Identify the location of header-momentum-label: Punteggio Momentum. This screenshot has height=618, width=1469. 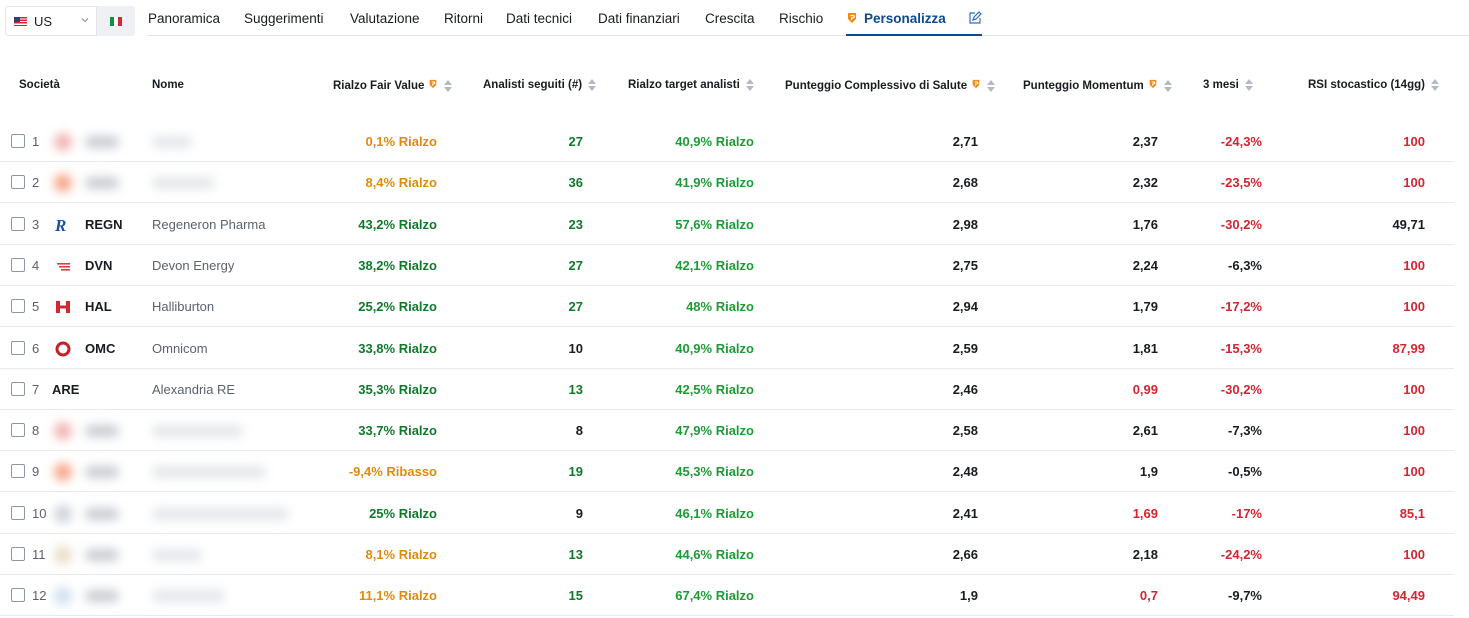
(1083, 85).